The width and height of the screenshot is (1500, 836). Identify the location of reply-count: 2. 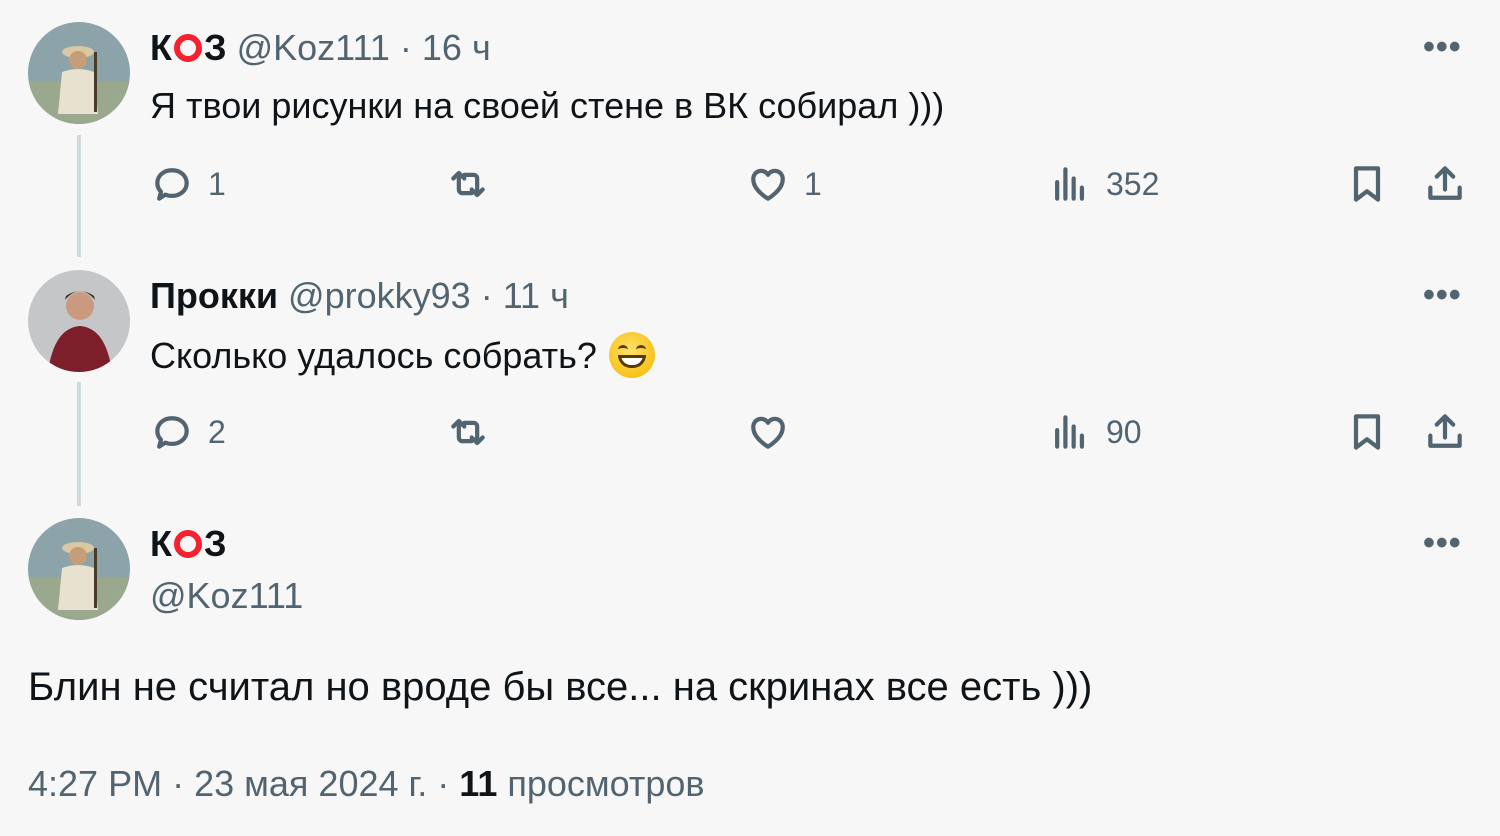
(217, 431).